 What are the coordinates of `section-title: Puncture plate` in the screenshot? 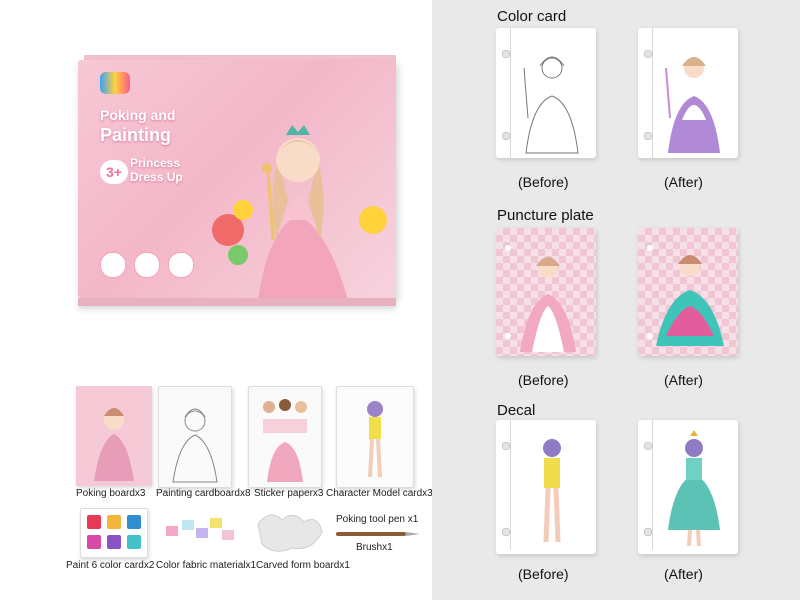 It's located at (545, 215).